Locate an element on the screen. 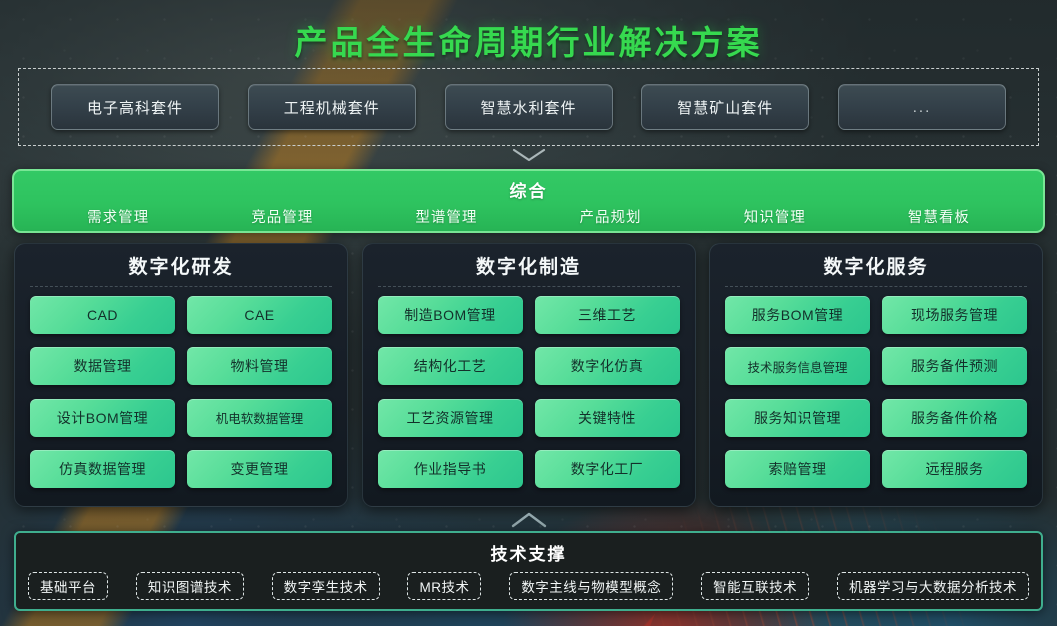 This screenshot has width=1057, height=626. cell-digital-factory: 数字化工厂 is located at coordinates (607, 468).